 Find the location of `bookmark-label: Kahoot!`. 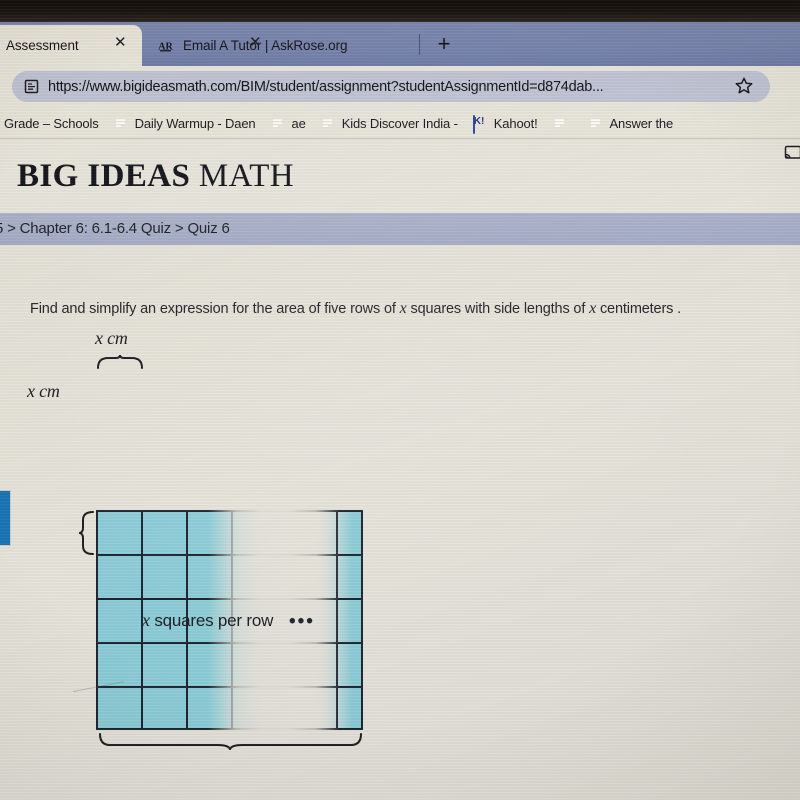

bookmark-label: Kahoot! is located at coordinates (515, 123).